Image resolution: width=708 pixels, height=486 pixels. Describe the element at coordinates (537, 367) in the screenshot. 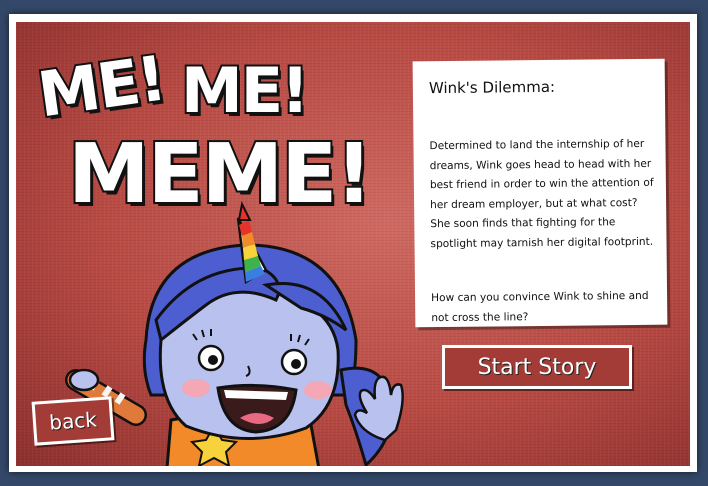

I see `start-story-button: Start Story` at that location.